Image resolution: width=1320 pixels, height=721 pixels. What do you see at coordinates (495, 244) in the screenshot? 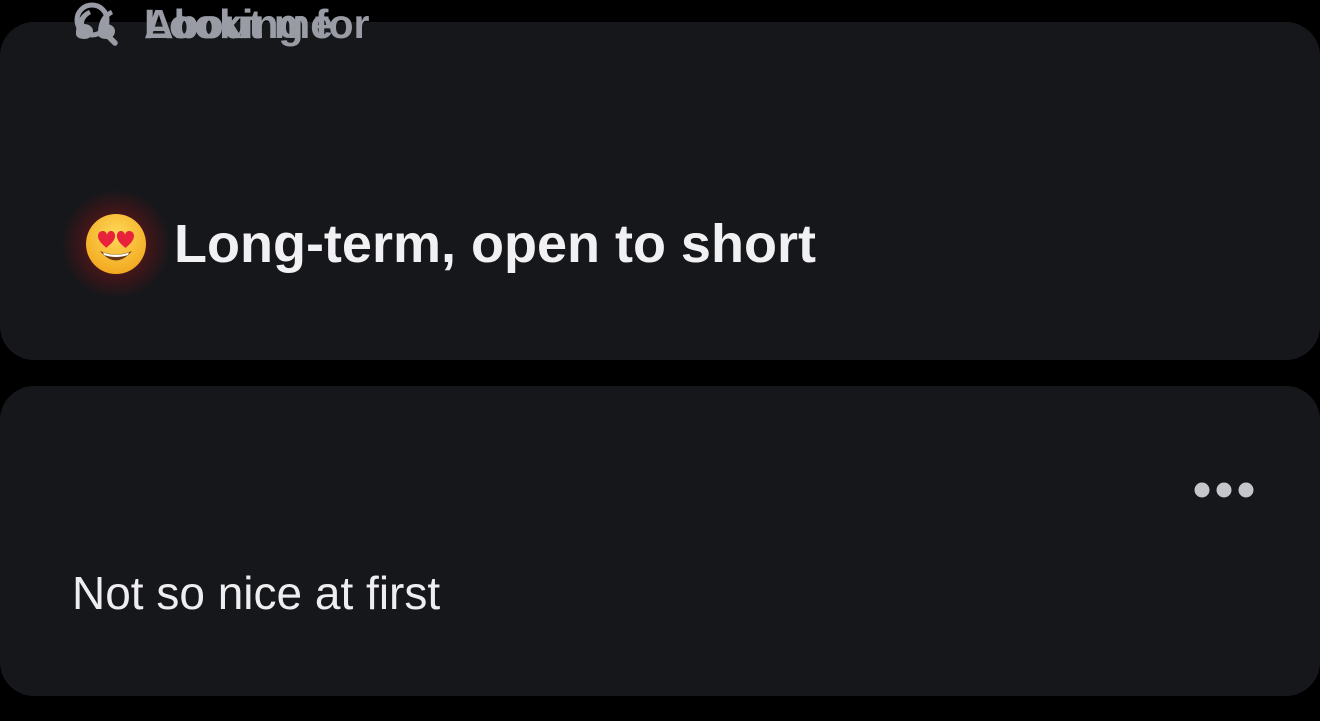
I see `looking-for-value: Long-term, open to short` at bounding box center [495, 244].